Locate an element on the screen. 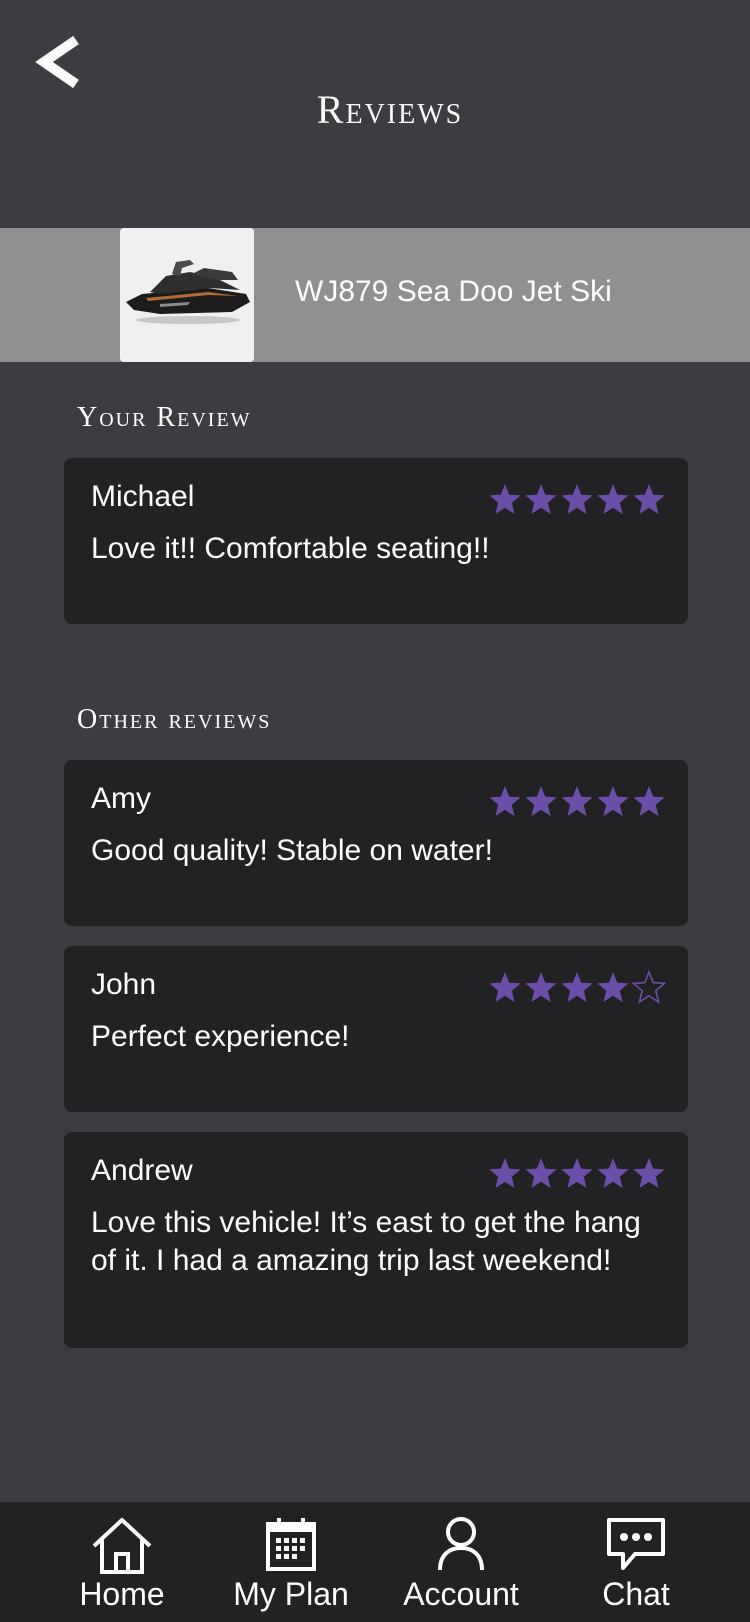 Image resolution: width=750 pixels, height=1622 pixels. review-text: Love it!! Comfortable seating!! is located at coordinates (290, 548).